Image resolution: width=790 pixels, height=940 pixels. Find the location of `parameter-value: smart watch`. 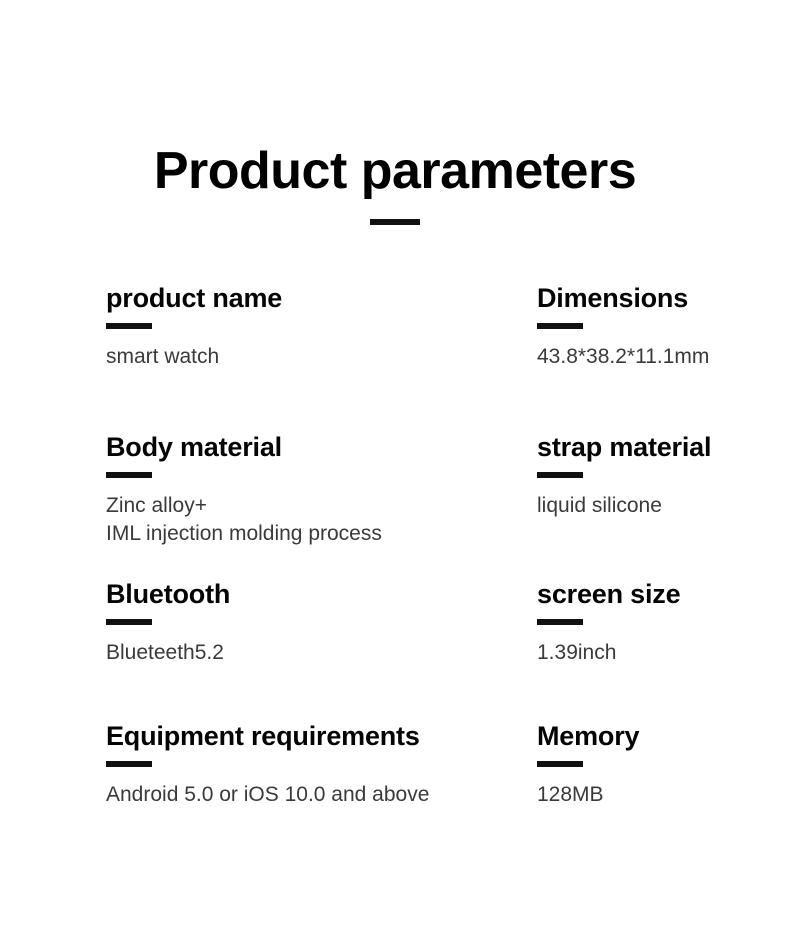

parameter-value: smart watch is located at coordinates (163, 356).